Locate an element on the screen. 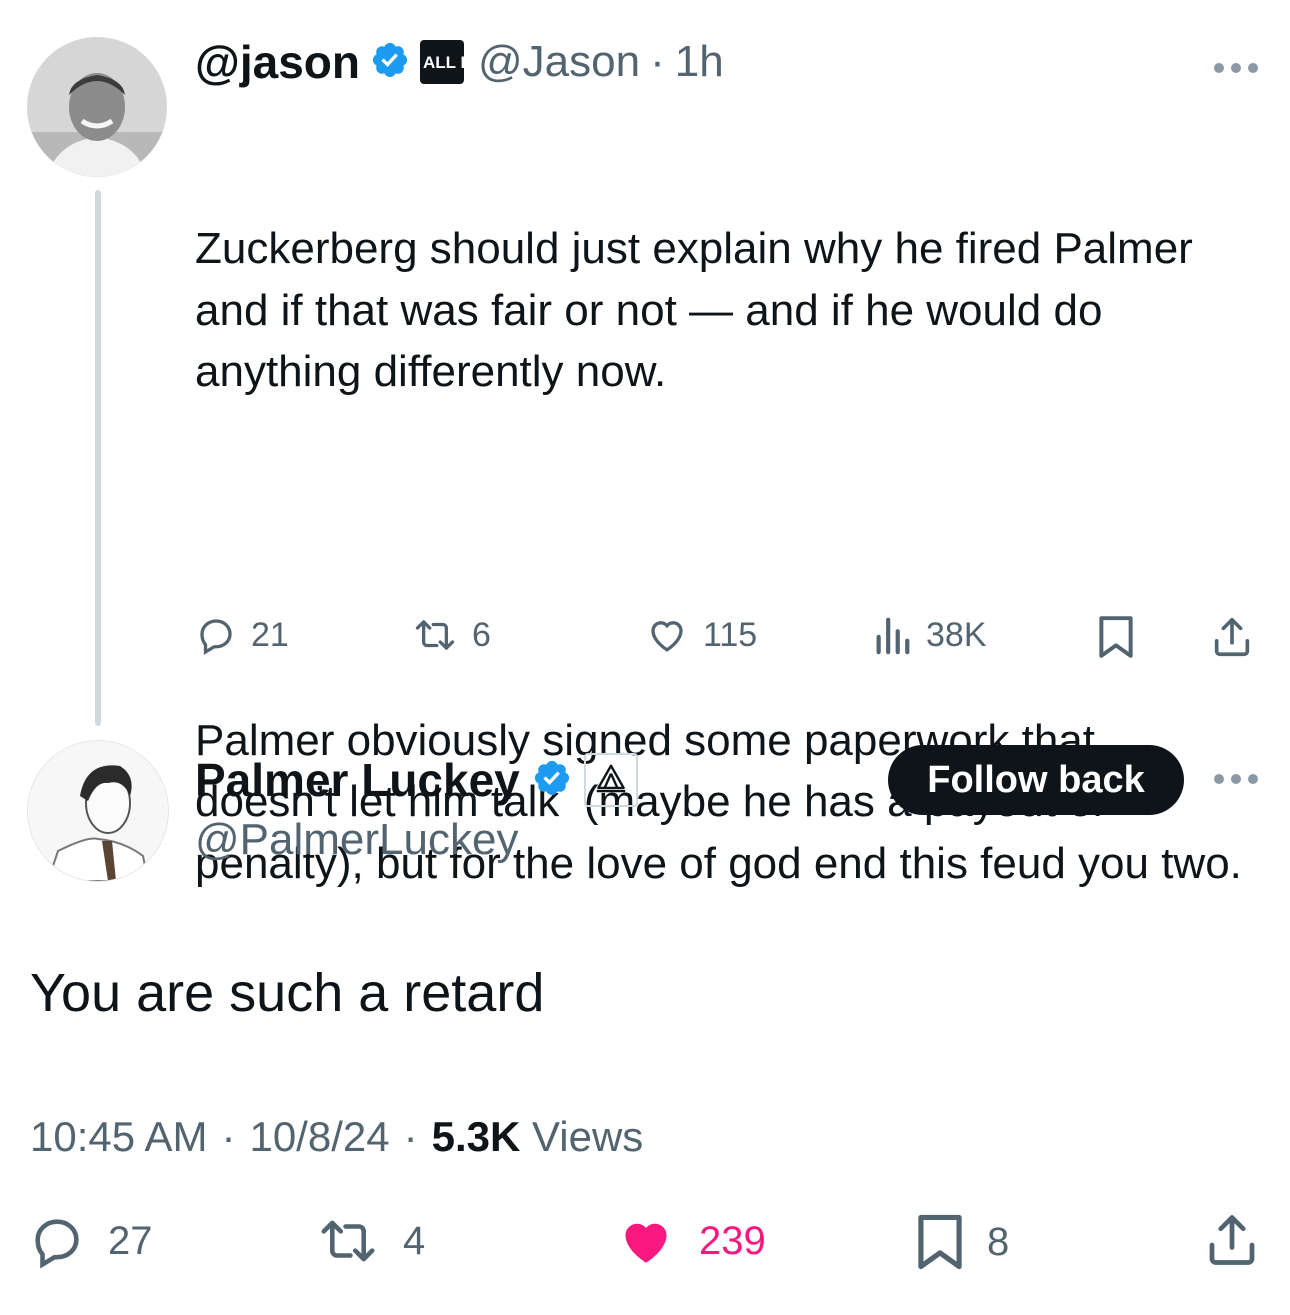 This screenshot has height=1315, width=1290. reply-like-button: 239 is located at coordinates (690, 1241).